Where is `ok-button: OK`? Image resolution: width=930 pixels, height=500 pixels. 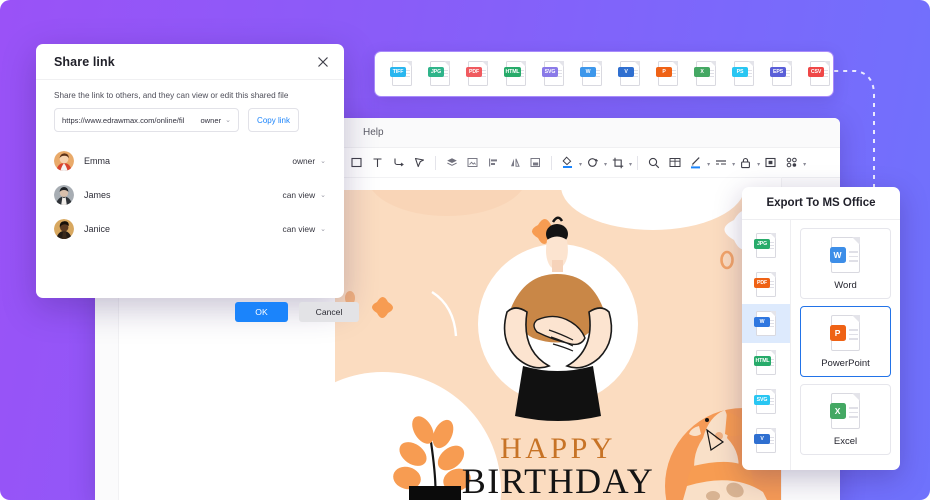 ok-button: OK is located at coordinates (261, 312).